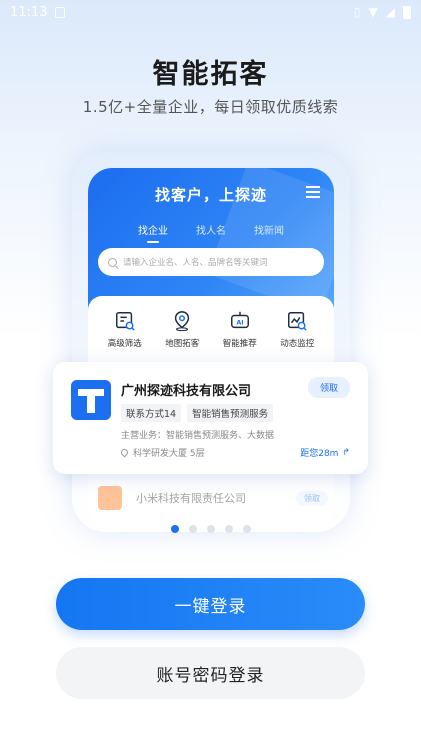 This screenshot has height=748, width=421. I want to click on company-logo, so click(91, 400).